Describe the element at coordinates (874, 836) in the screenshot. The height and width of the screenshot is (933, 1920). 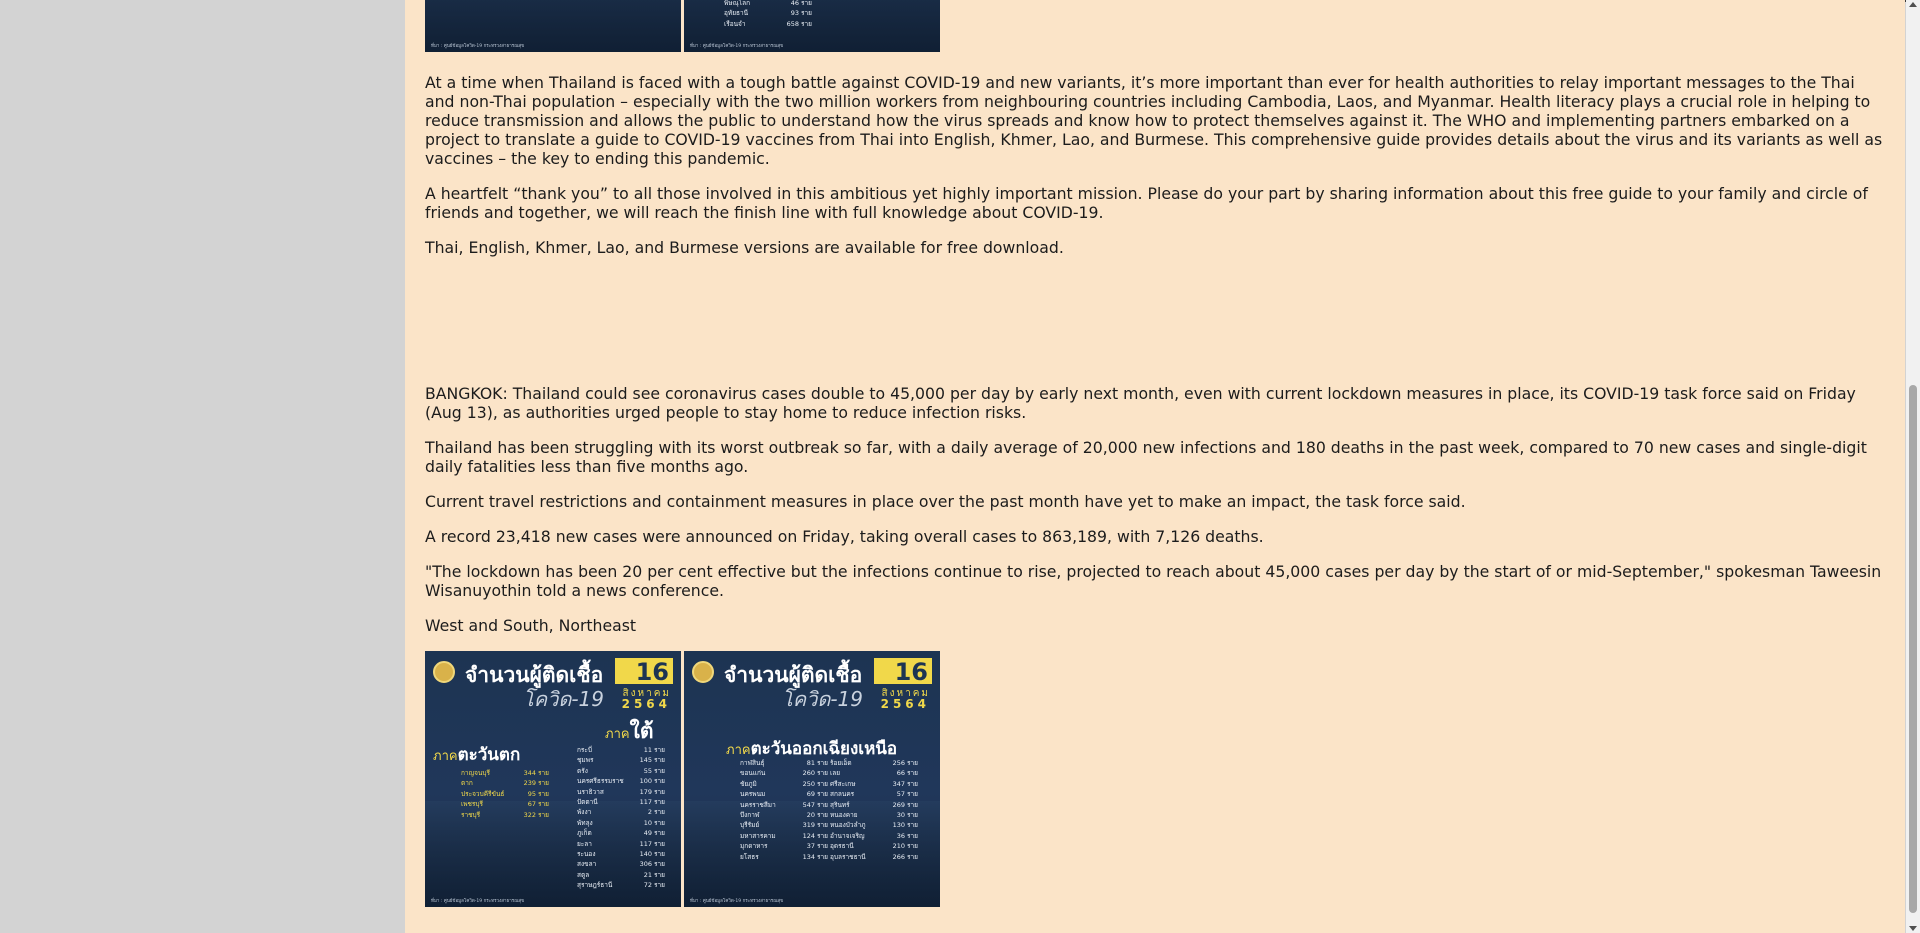
I see `province-row: อำนาจเจริญ 36 ราย` at that location.